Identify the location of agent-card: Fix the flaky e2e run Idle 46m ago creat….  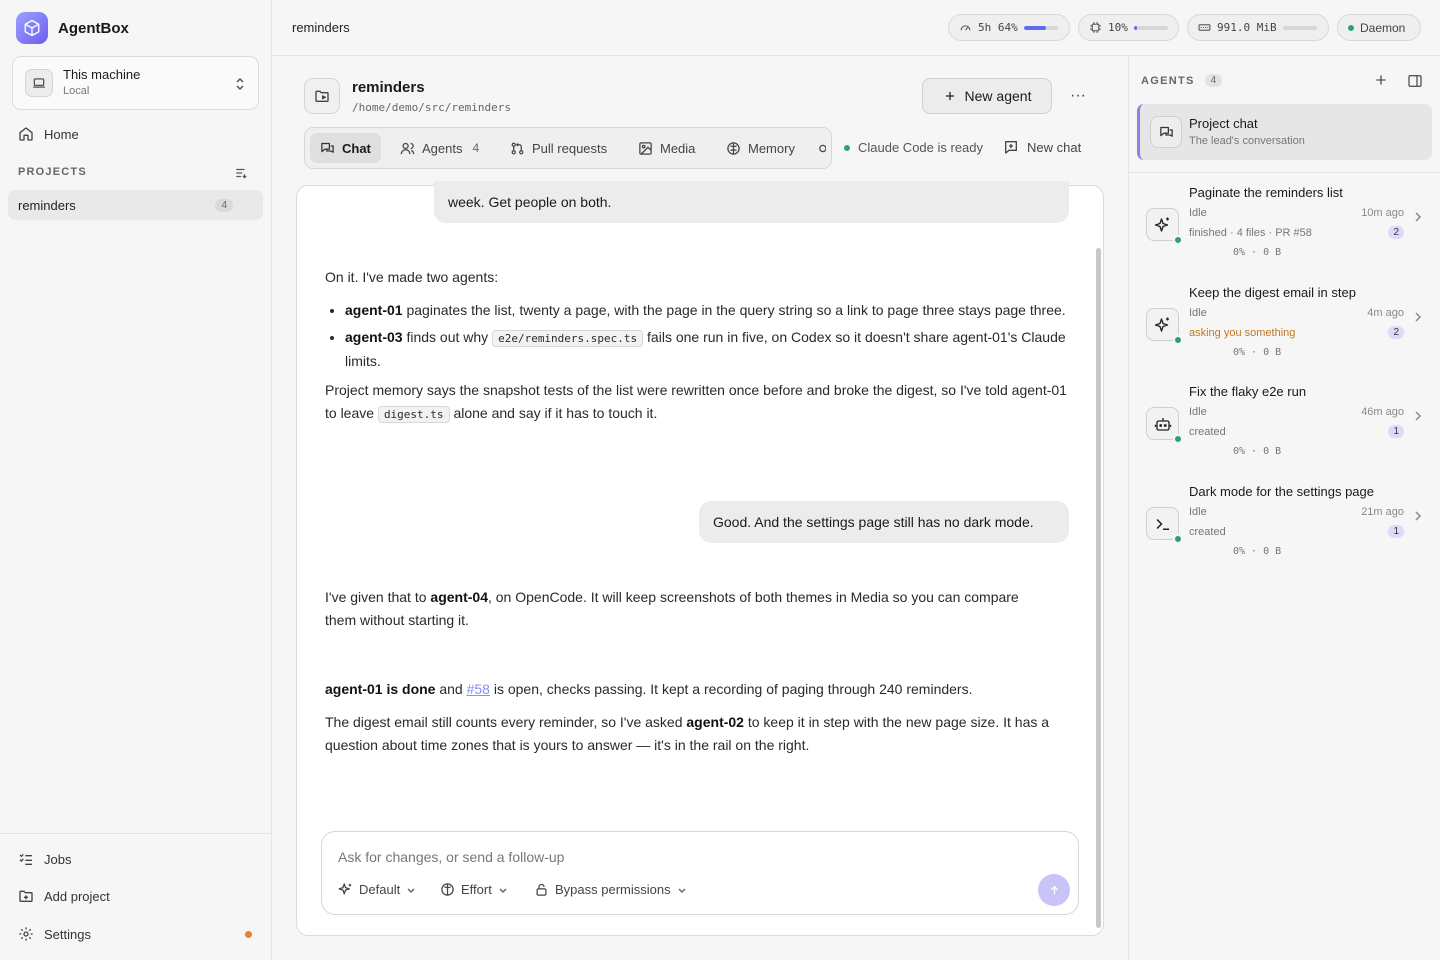
(1284, 430).